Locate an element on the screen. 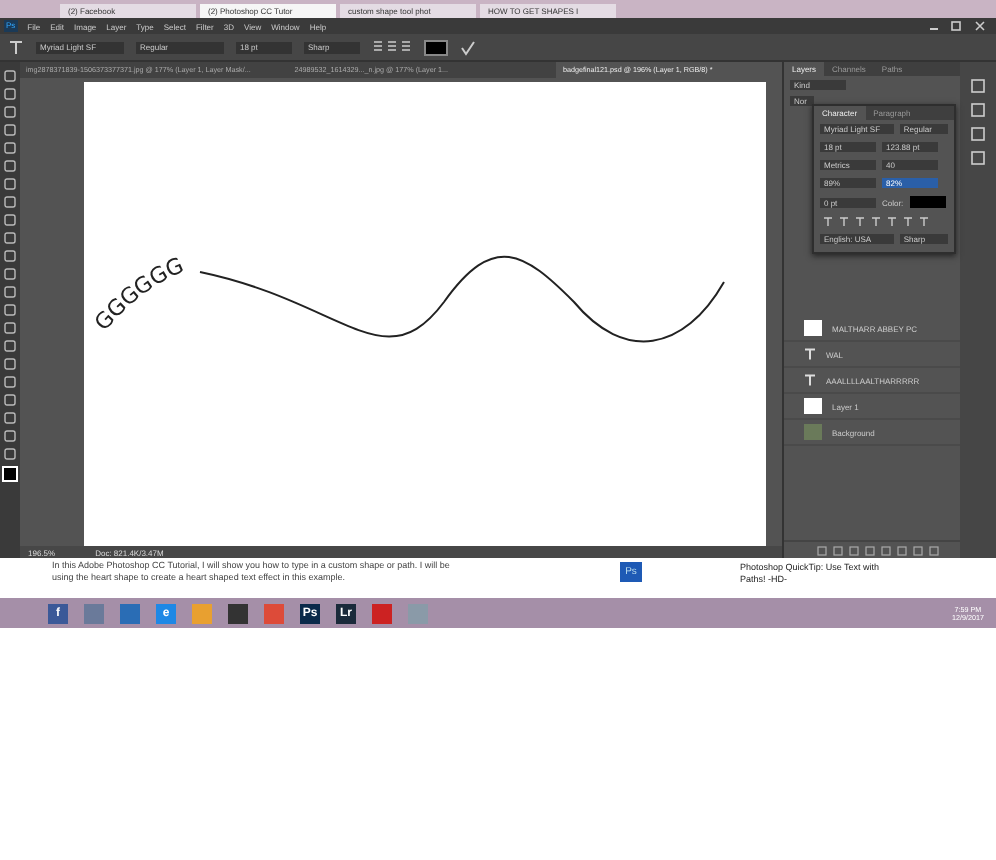 Image resolution: width=996 pixels, height=860 pixels. color-swatches-icon is located at coordinates (10, 474).